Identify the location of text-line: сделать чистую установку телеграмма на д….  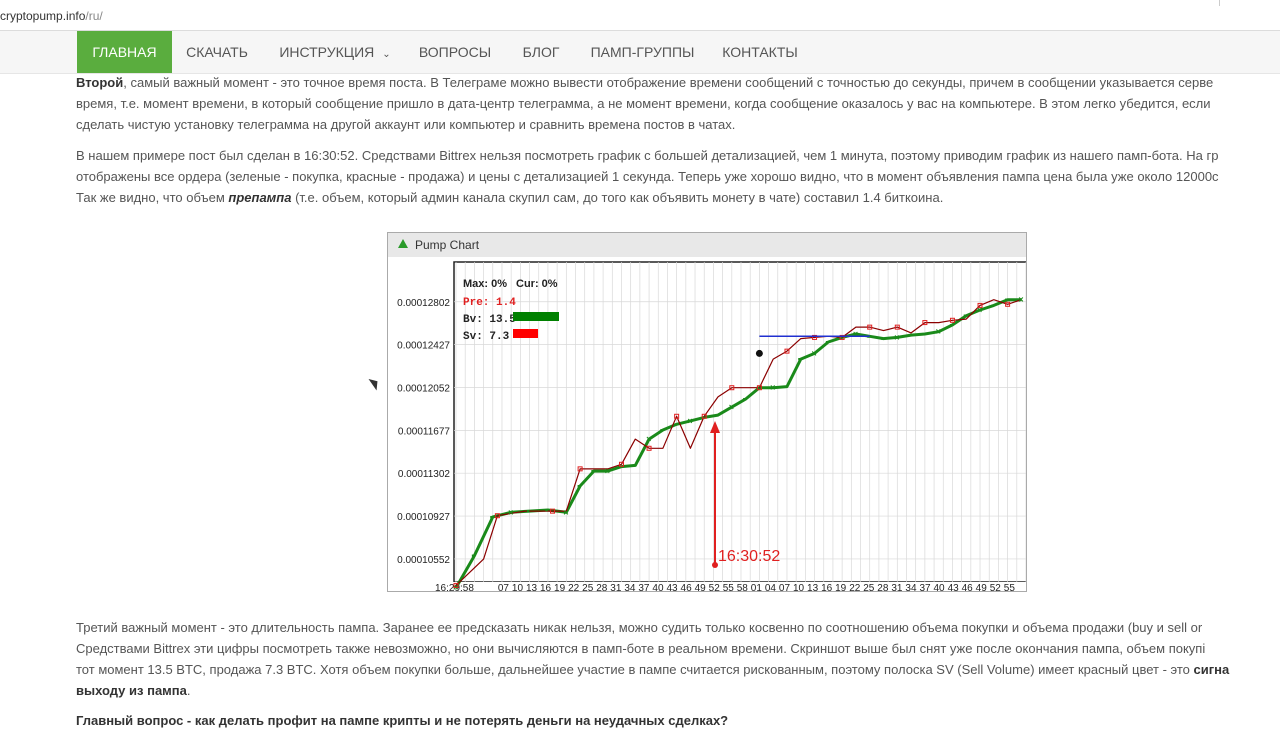
(406, 124).